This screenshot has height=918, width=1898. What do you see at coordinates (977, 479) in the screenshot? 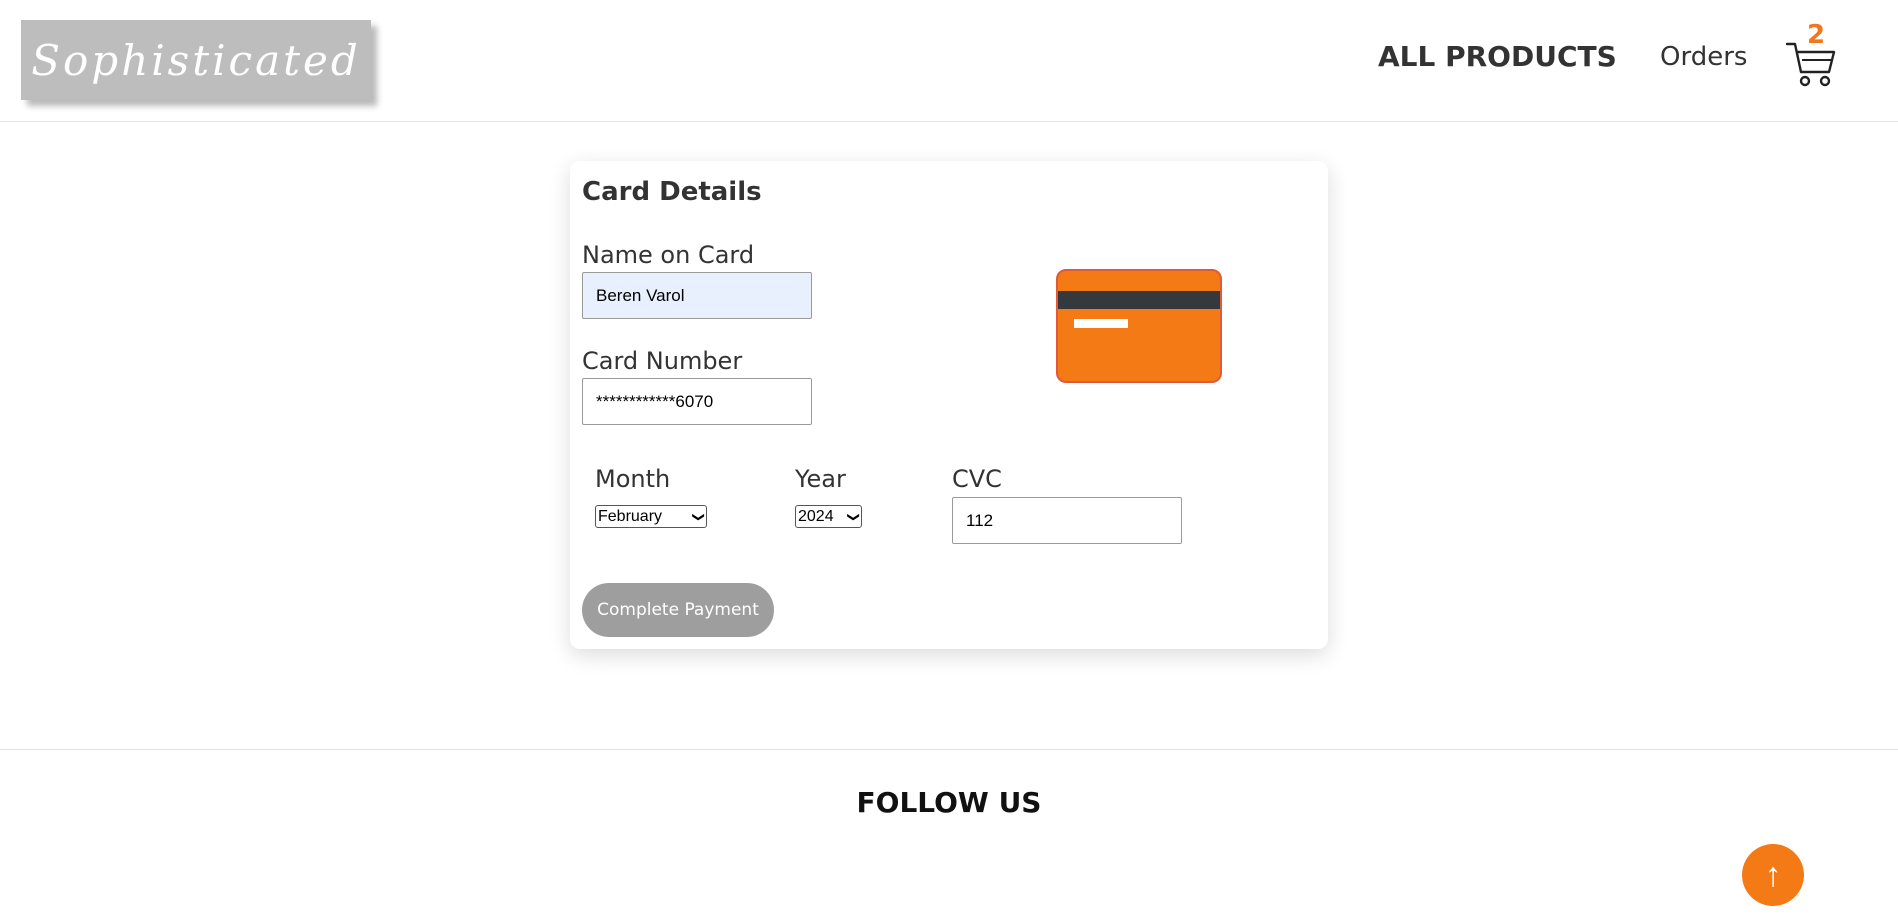
I see `cvc-label: CVC` at bounding box center [977, 479].